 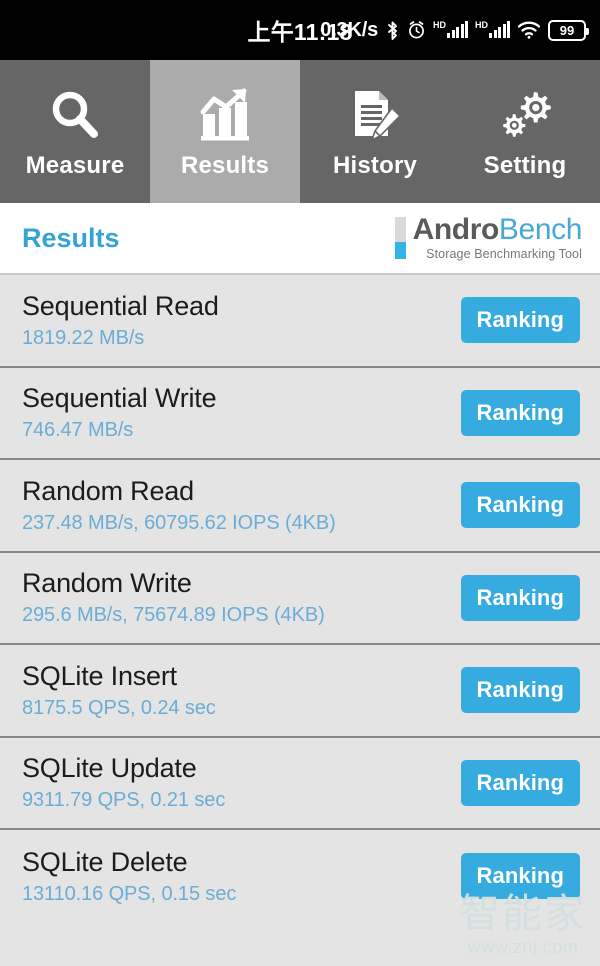 I want to click on tab-bar: Measure Results History Setting, so click(x=300, y=131).